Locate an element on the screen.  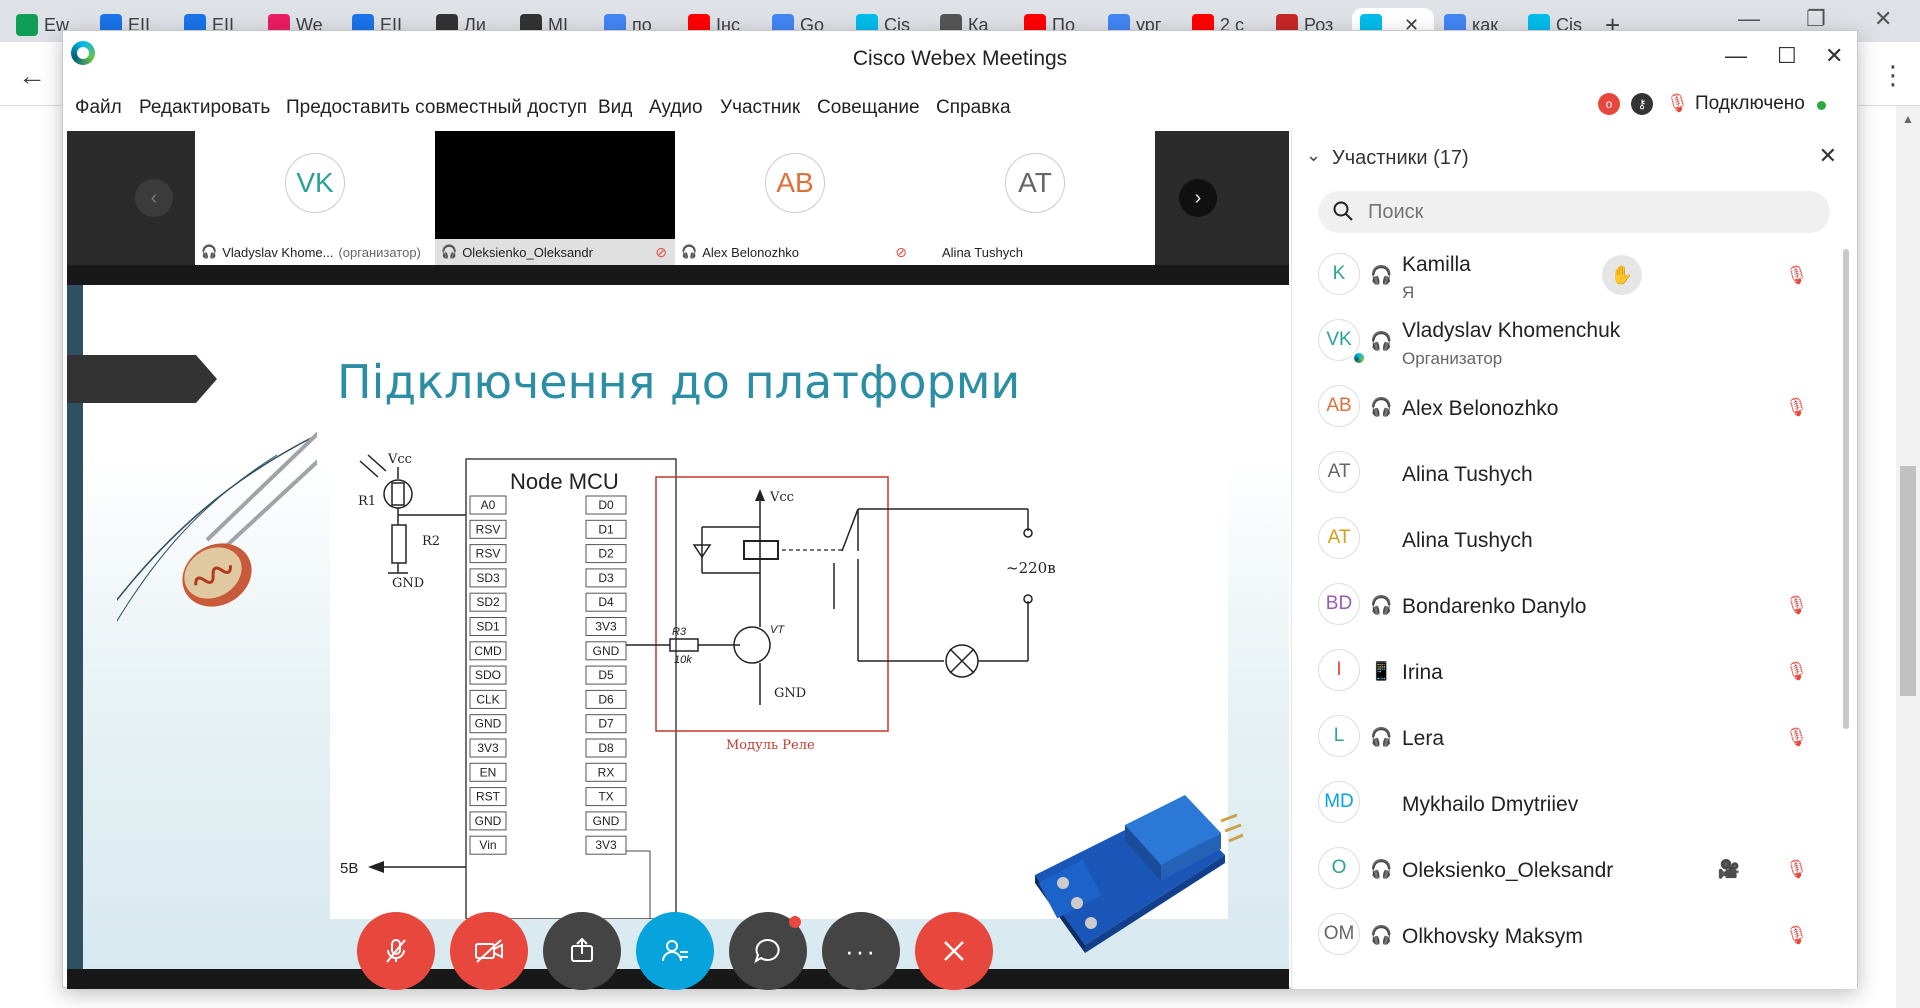
participant-row: L 🎧 Lera 🎙 is located at coordinates (1568, 738).